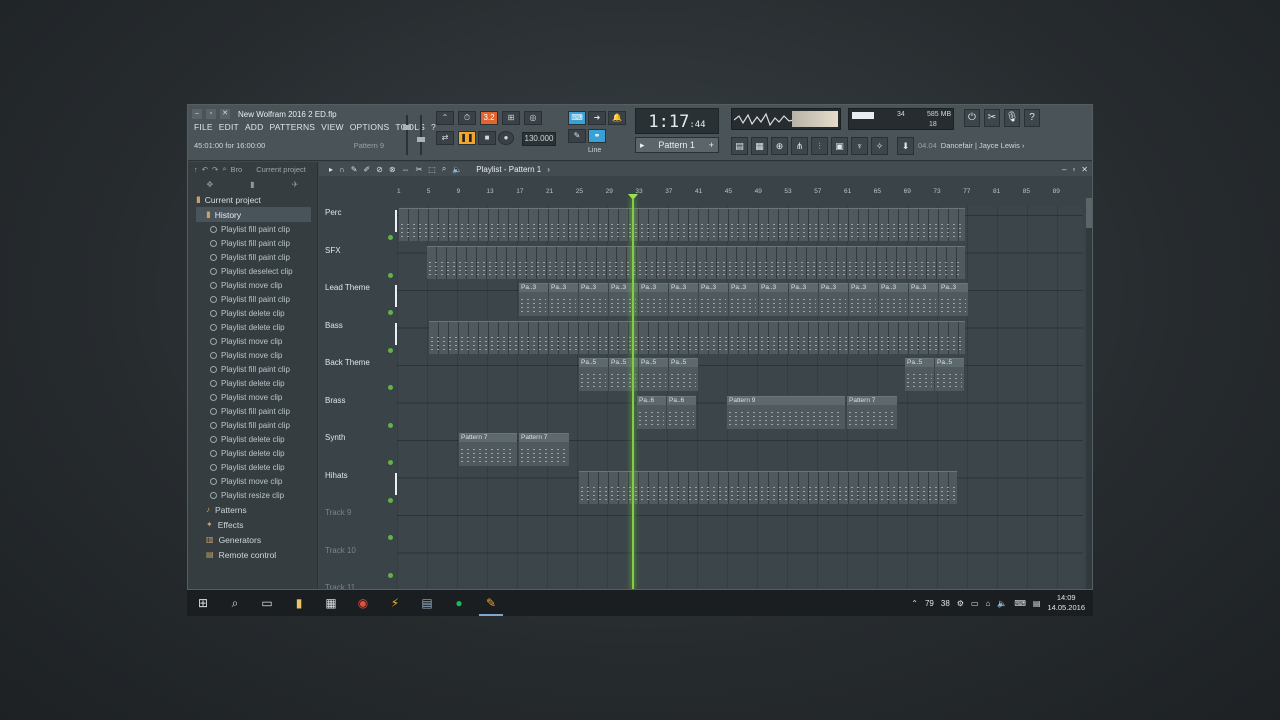 The width and height of the screenshot is (1280, 720). What do you see at coordinates (960, 603) in the screenshot?
I see `gear-icon: ⚙` at bounding box center [960, 603].